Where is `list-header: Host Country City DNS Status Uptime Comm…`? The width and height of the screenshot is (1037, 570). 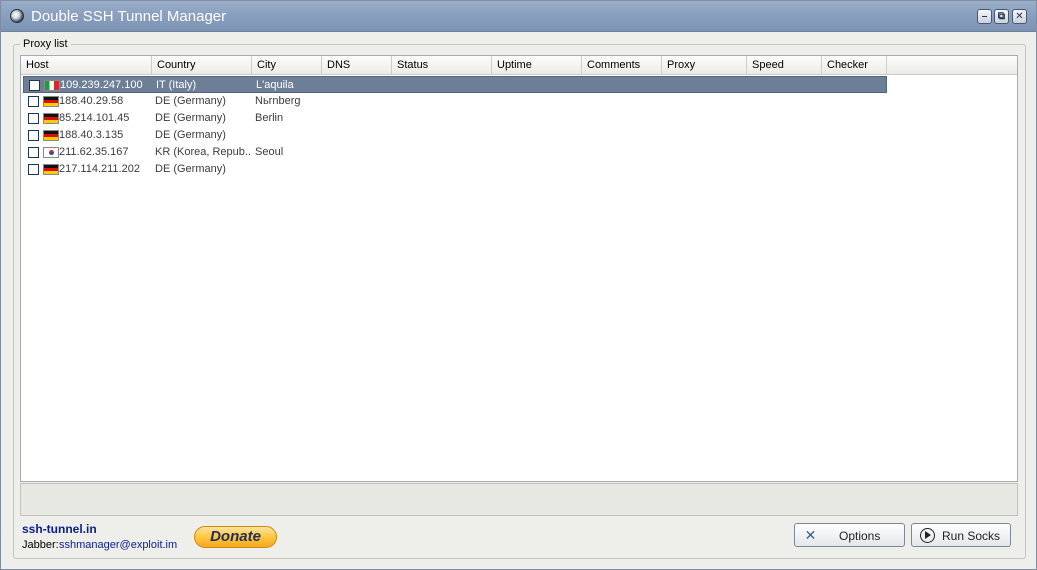
list-header: Host Country City DNS Status Uptime Comm… is located at coordinates (519, 65).